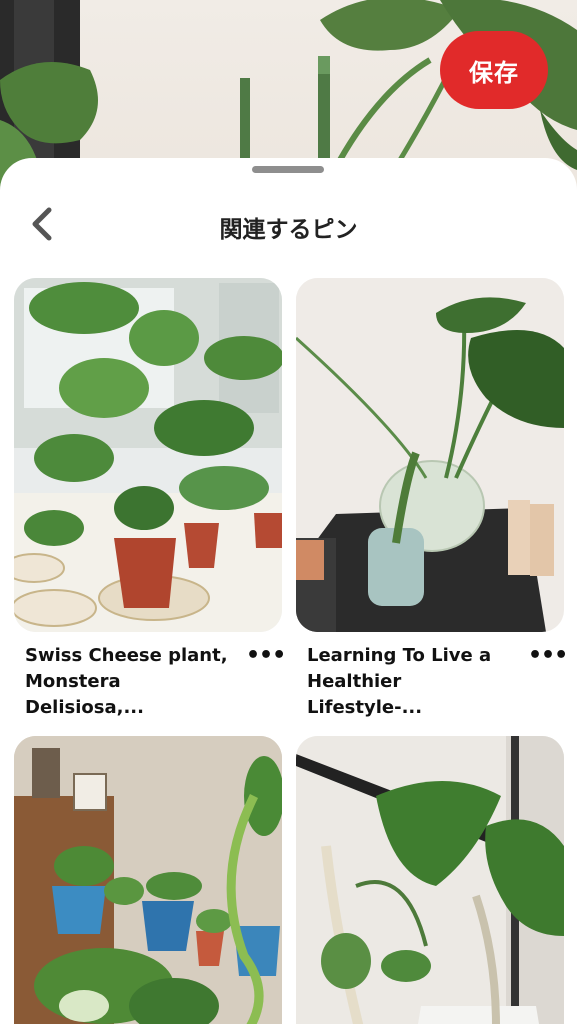 This screenshot has height=1024, width=577. Describe the element at coordinates (288, 169) in the screenshot. I see `sheet-drag-handle` at that location.